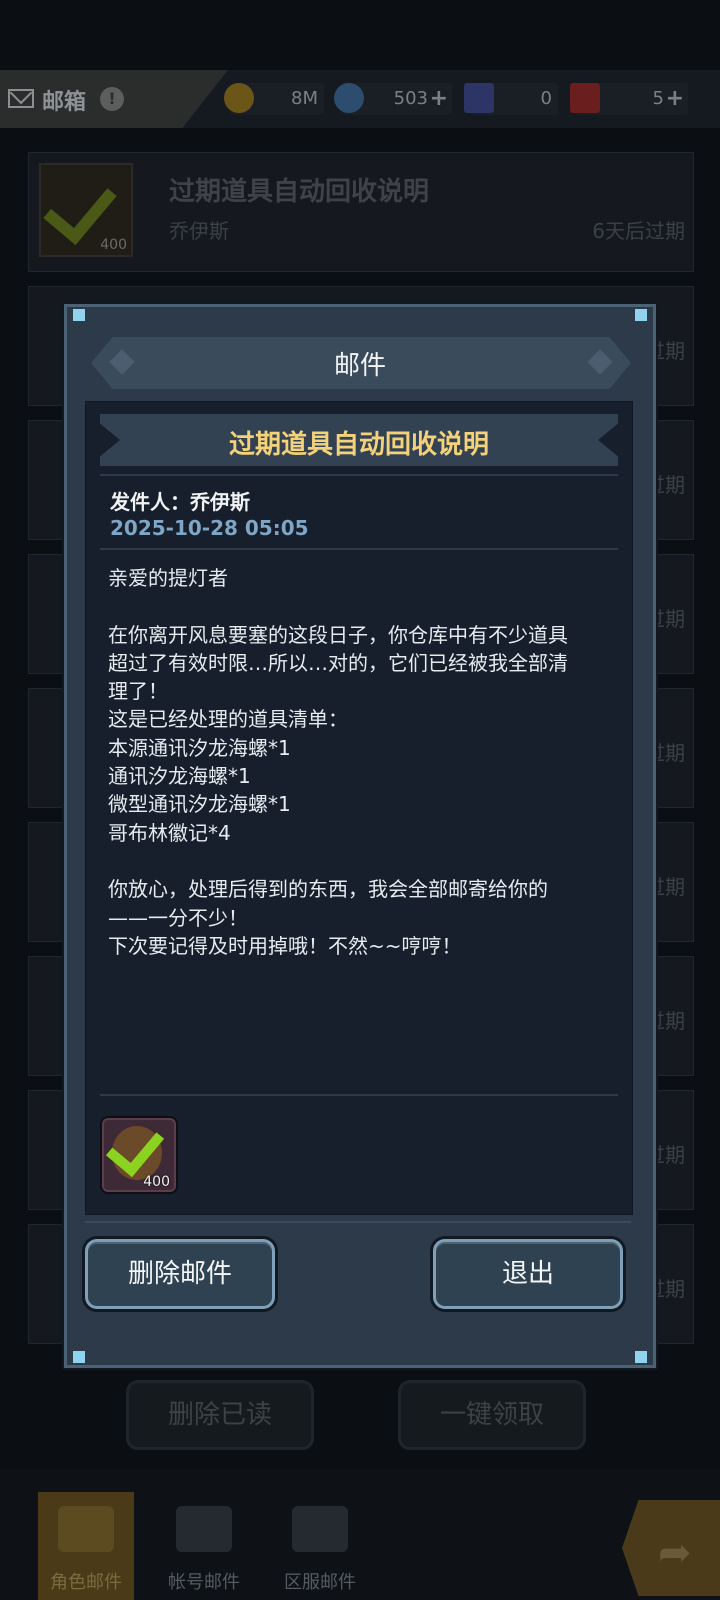 This screenshot has width=720, height=1600. I want to click on account-mail-icon, so click(204, 1529).